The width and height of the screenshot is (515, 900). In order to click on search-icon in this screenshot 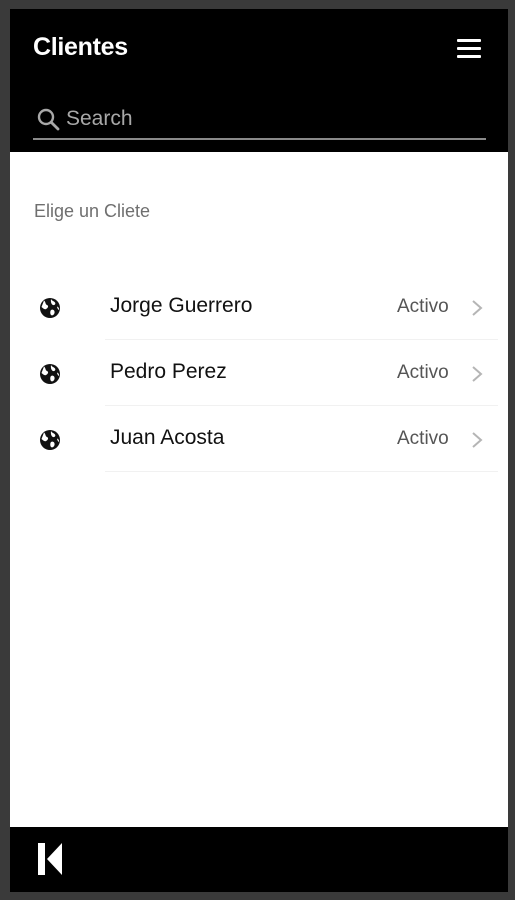, I will do `click(48, 119)`.